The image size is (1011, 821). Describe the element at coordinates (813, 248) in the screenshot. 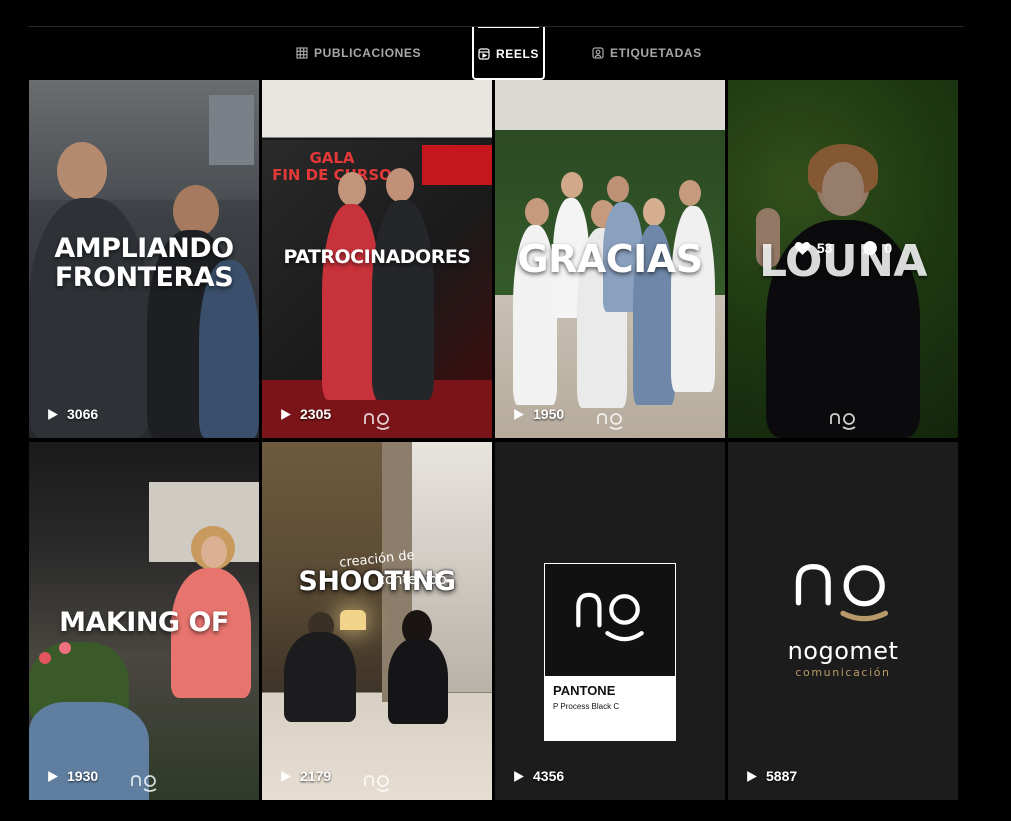

I see `likes-stat: 53` at that location.